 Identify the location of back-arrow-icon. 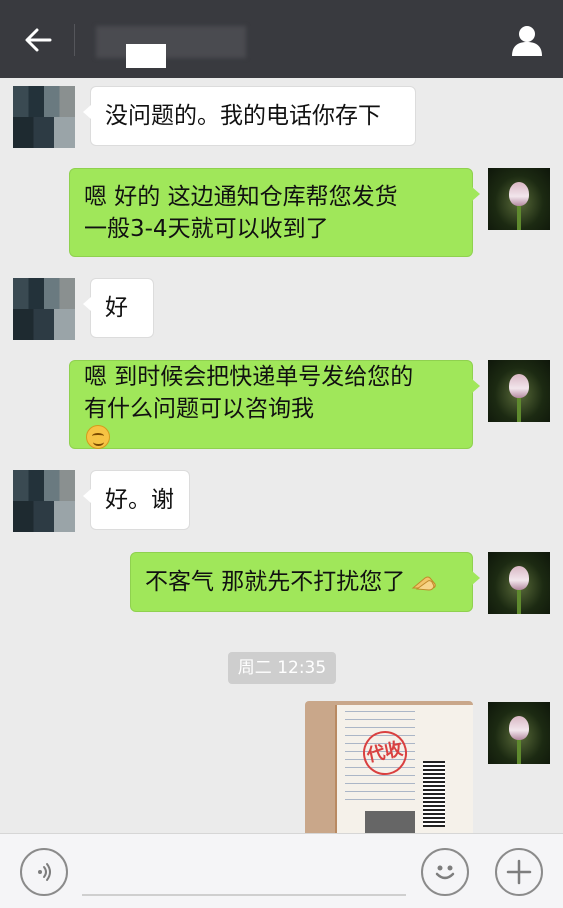
(38, 40).